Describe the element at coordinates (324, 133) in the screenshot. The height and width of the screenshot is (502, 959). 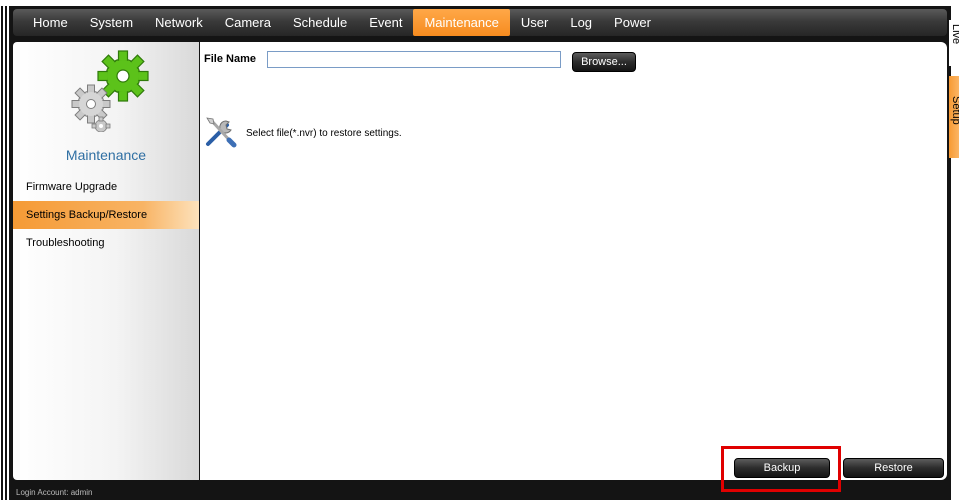
I see `restore-hint-text: Select file(*.nvr) to restore settings.` at that location.